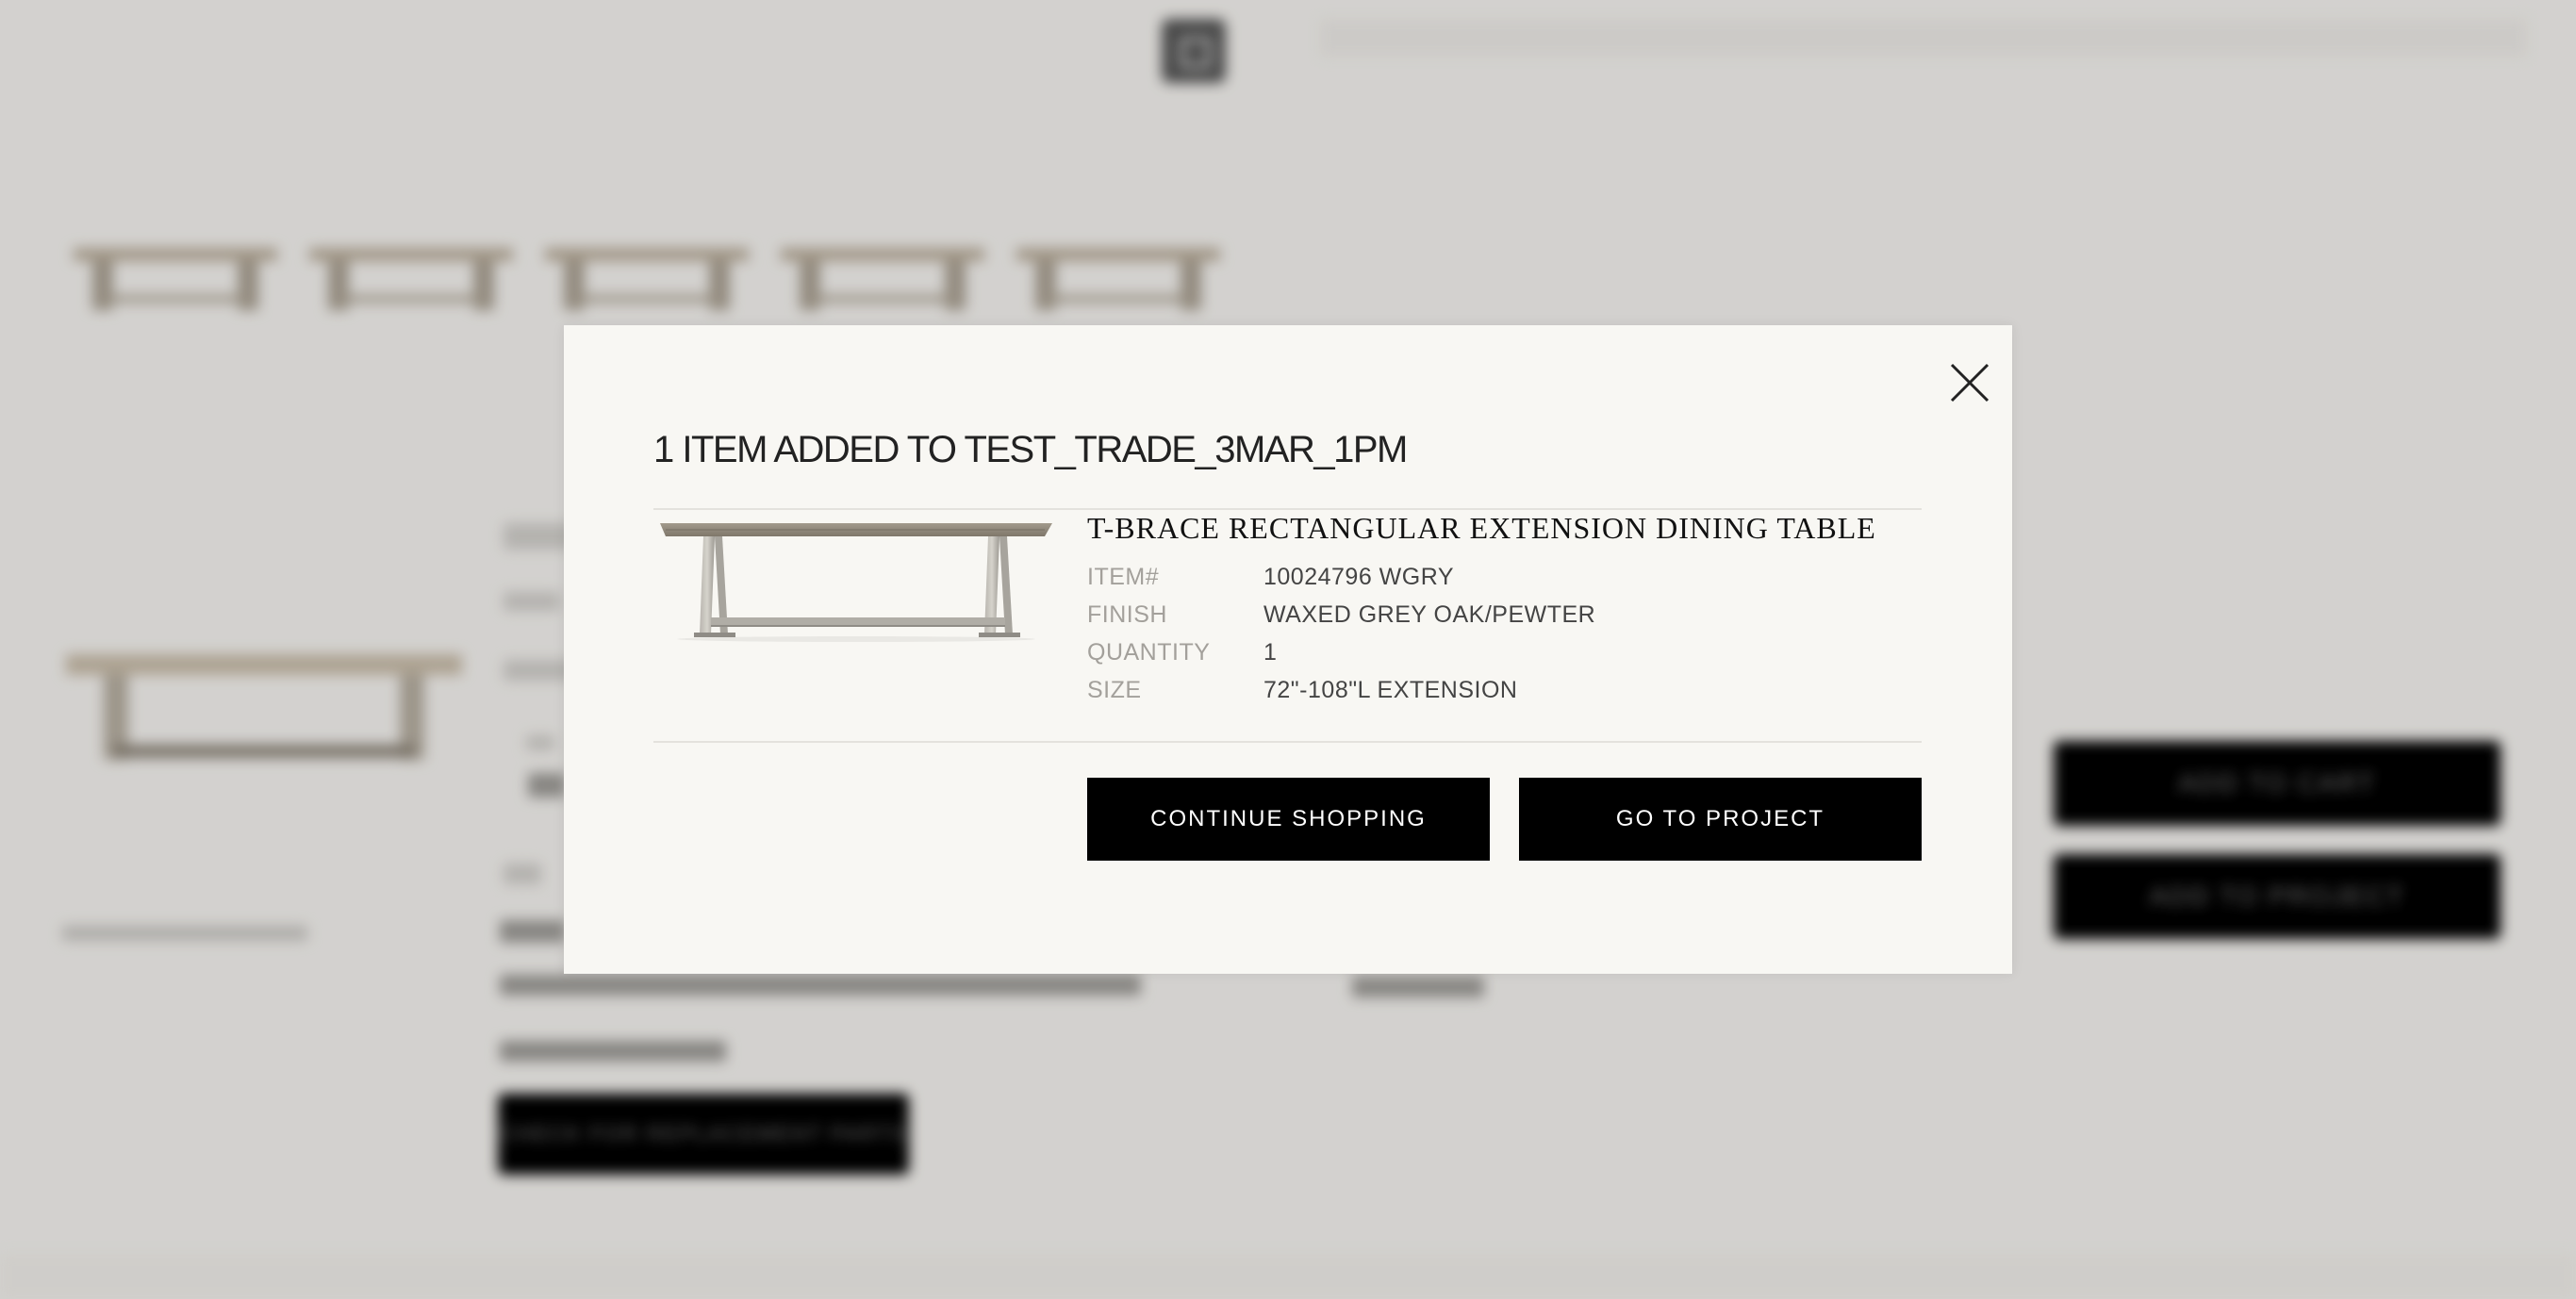 Image resolution: width=2576 pixels, height=1299 pixels. I want to click on spec-label: SIZE, so click(1114, 689).